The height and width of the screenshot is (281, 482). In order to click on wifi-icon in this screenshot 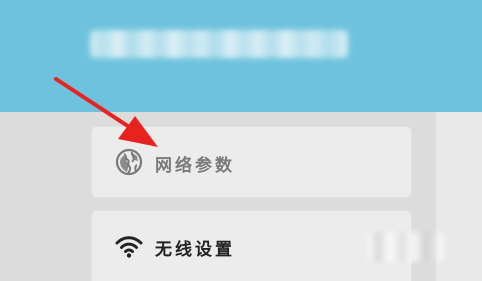, I will do `click(129, 247)`.